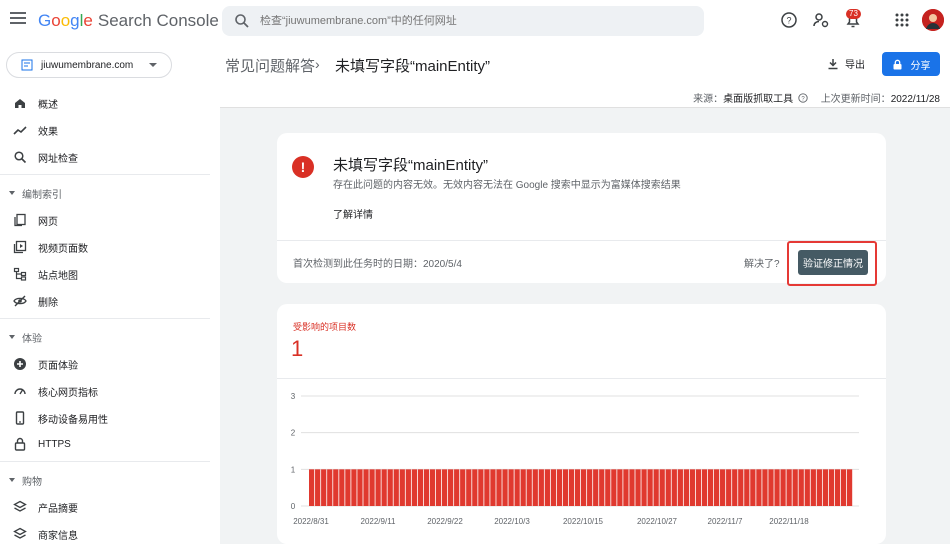  I want to click on apps-icon, so click(902, 20).